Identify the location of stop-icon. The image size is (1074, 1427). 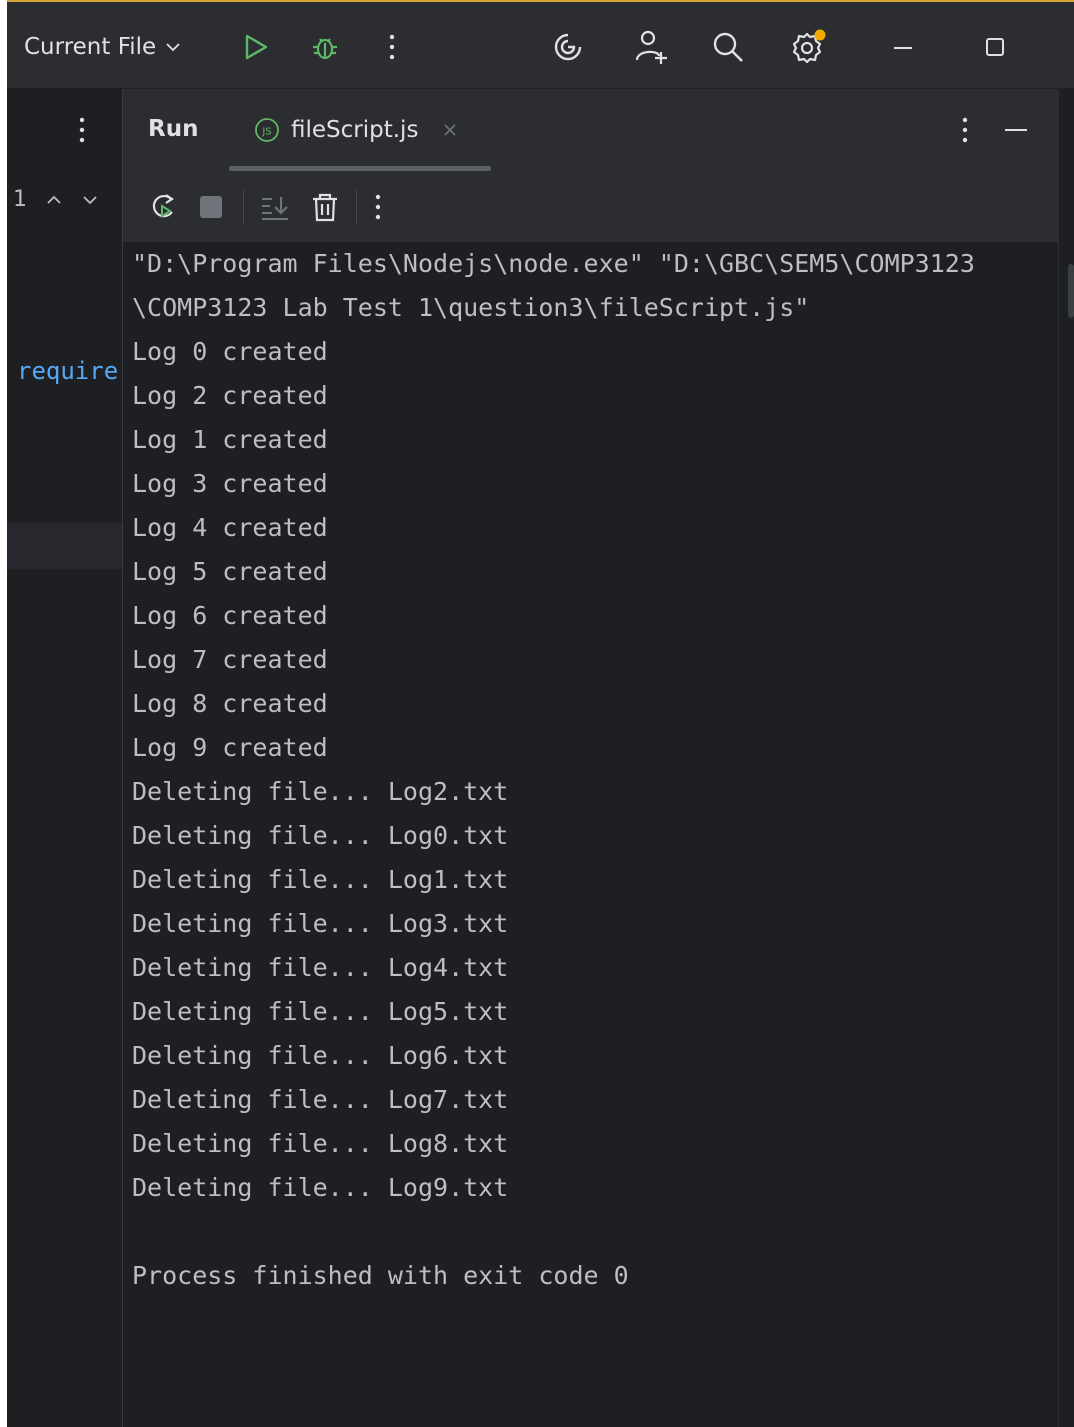
(211, 207).